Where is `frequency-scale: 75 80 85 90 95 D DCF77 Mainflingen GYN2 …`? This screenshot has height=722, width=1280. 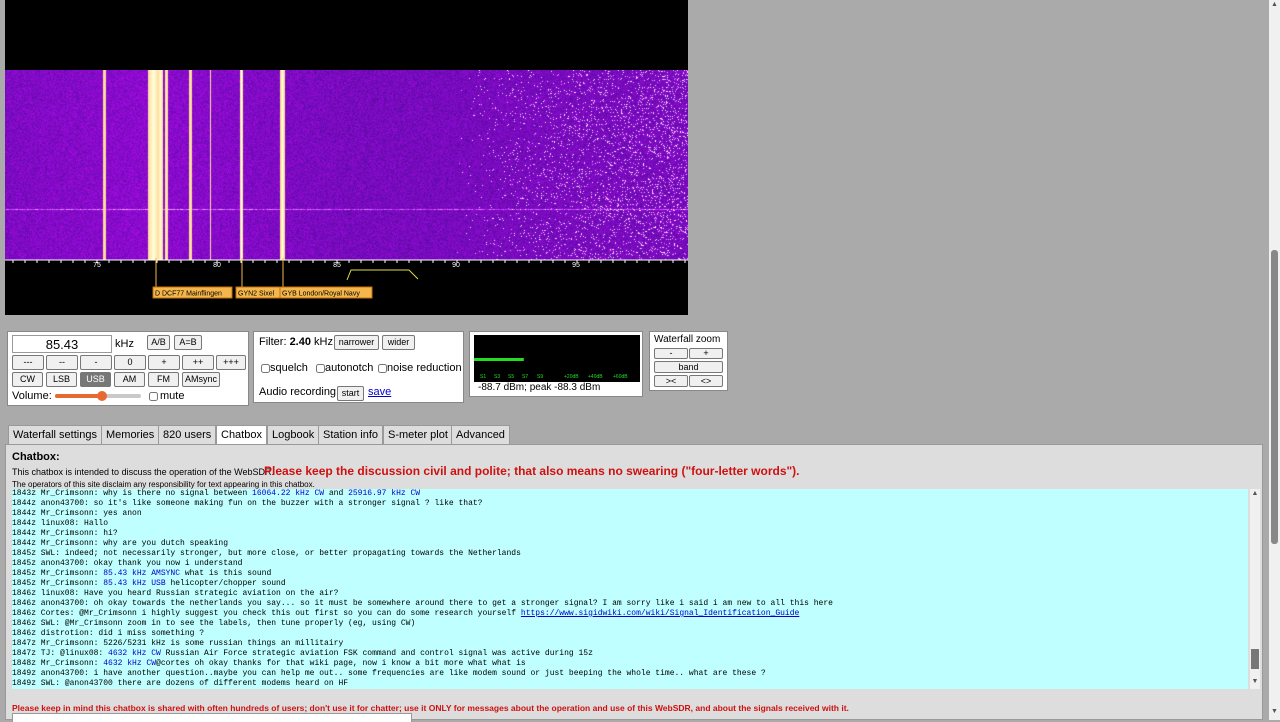 frequency-scale: 75 80 85 90 95 D DCF77 Mainflingen GYN2 … is located at coordinates (346, 286).